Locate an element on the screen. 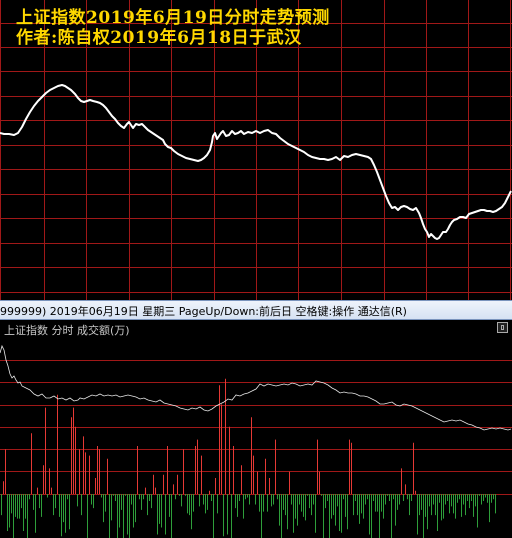  panel-header: 上证指数 分时 成交额(万) is located at coordinates (256, 329).